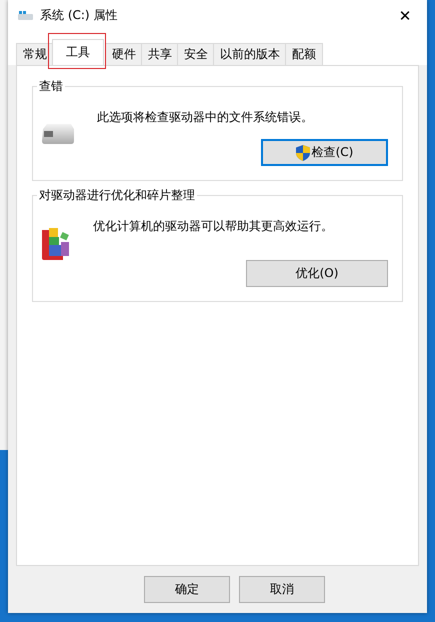 The image size is (435, 622). I want to click on action-button: 优化(O), so click(317, 273).